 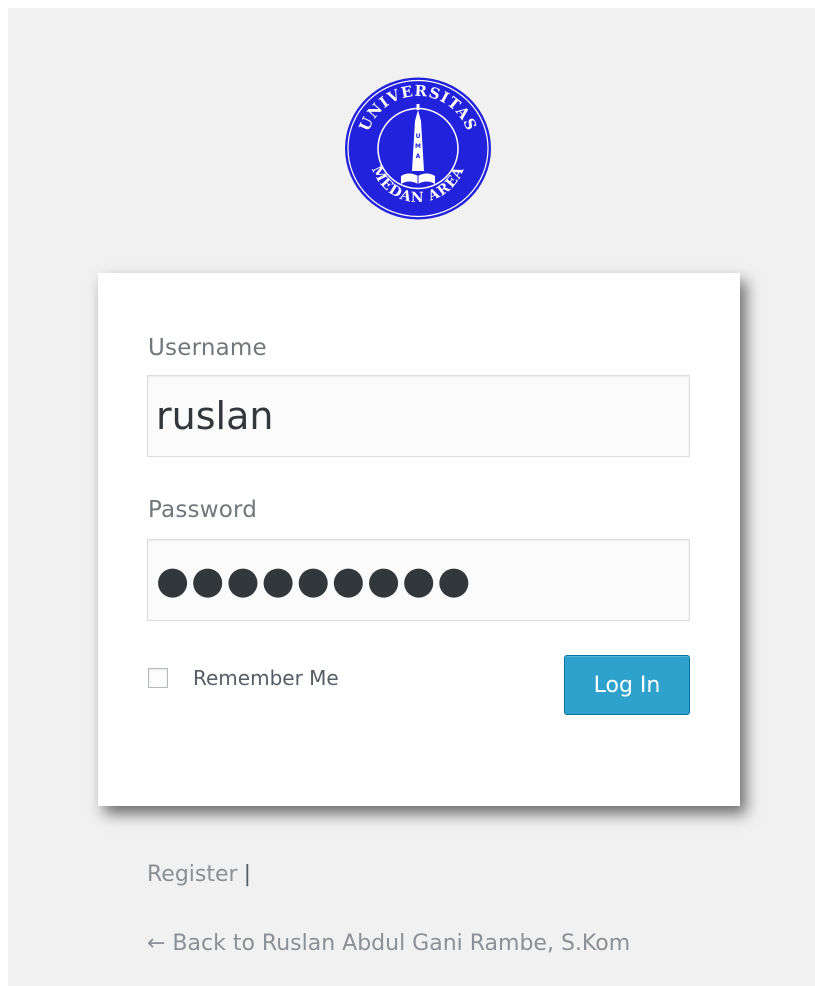 I want to click on nav-links: Register |, so click(x=199, y=874).